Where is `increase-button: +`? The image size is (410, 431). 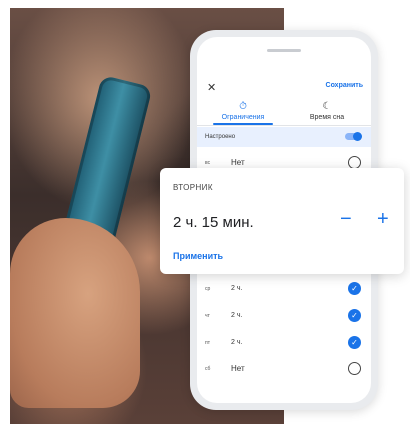
increase-button: + is located at coordinates (383, 219).